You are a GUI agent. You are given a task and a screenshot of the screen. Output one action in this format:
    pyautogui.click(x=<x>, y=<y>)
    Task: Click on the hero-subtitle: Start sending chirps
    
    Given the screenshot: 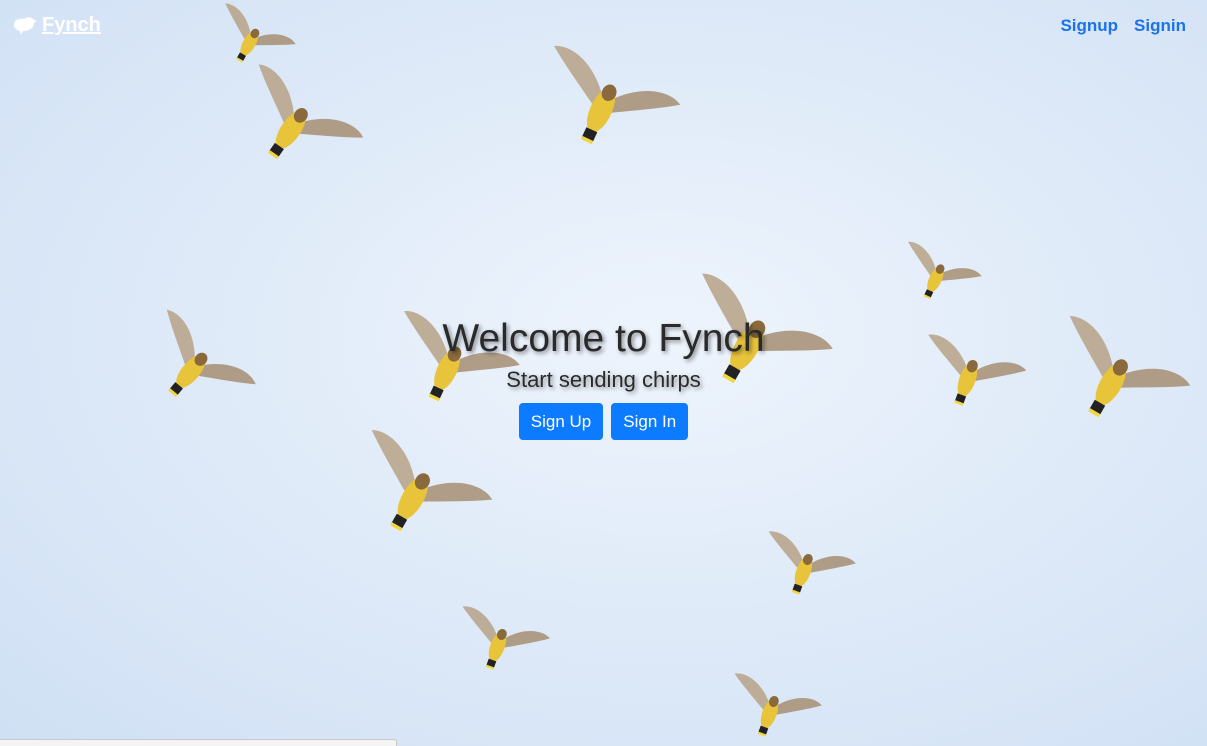 What is the action you would take?
    pyautogui.click(x=603, y=379)
    